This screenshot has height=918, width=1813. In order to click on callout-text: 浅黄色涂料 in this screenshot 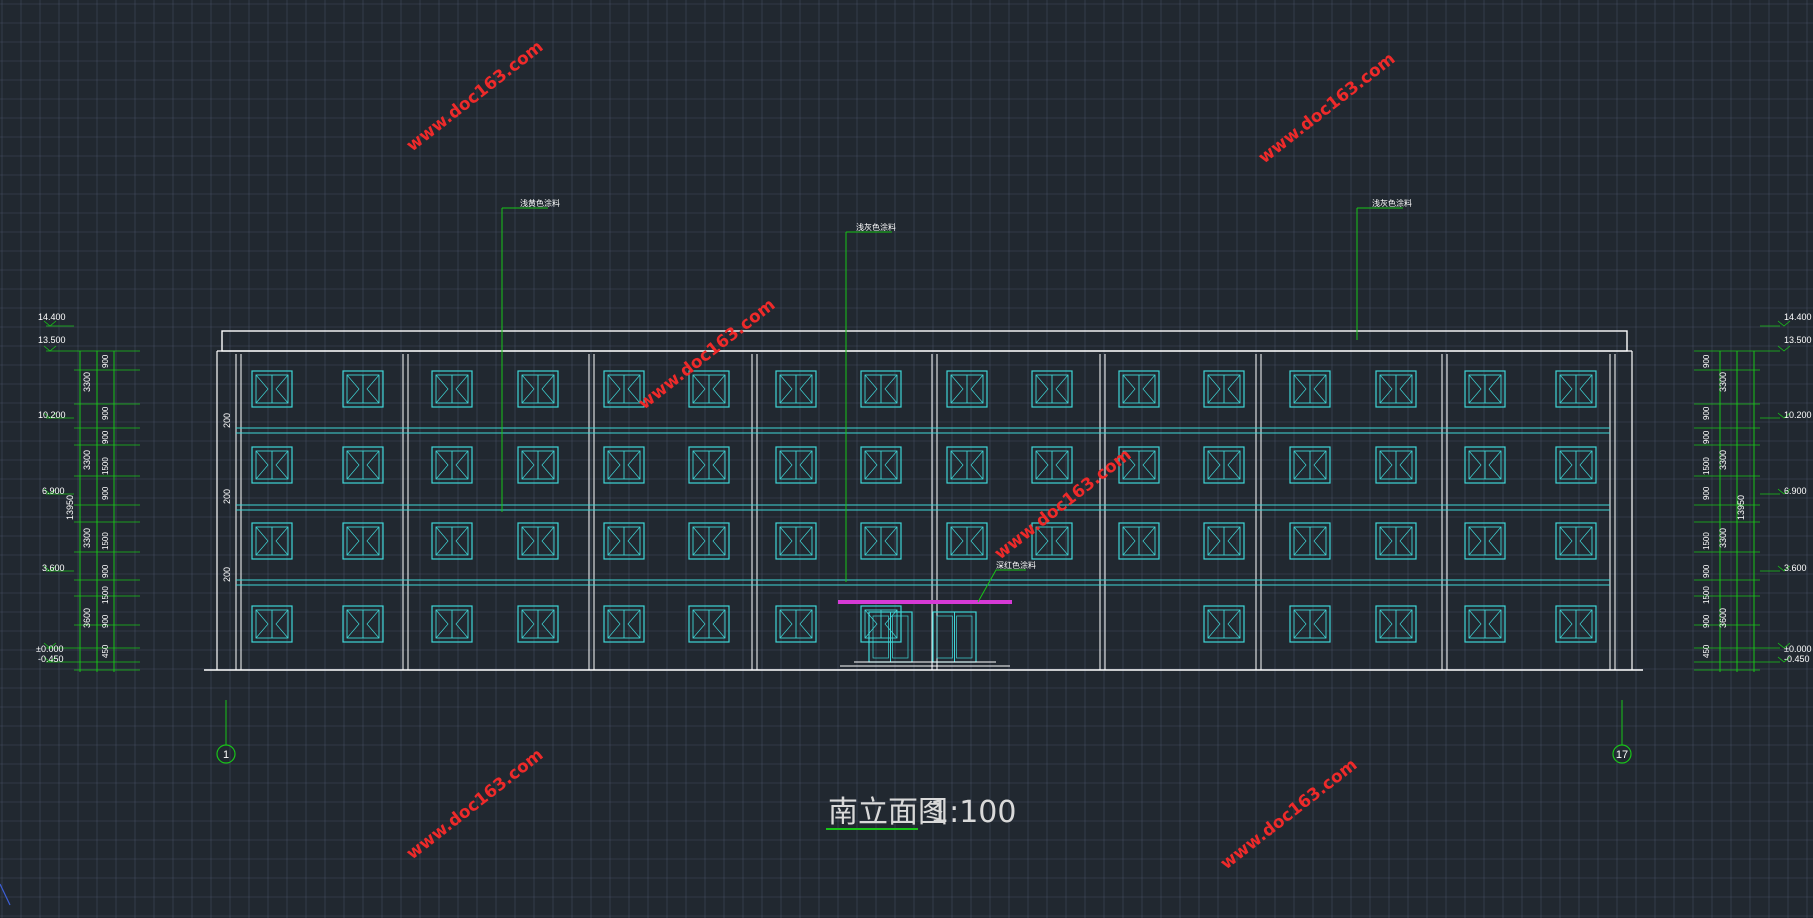, I will do `click(540, 203)`.